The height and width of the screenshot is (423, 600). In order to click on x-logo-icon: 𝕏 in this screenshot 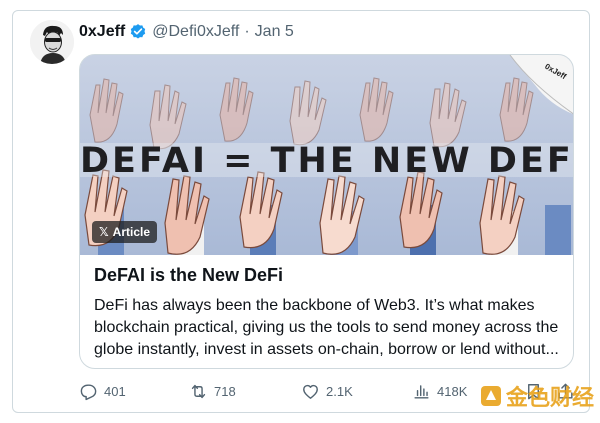, I will do `click(104, 232)`.